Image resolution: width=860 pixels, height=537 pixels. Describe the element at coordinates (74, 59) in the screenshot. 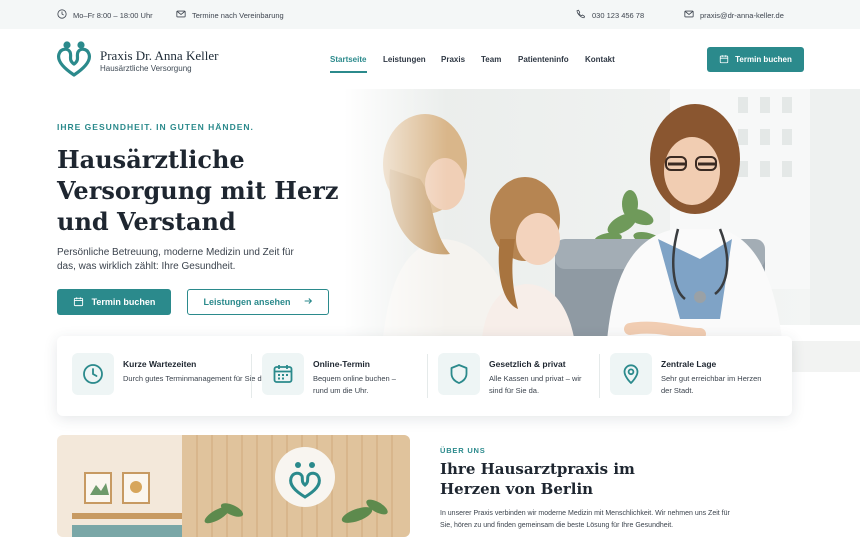

I see `practice-logo-icon` at that location.